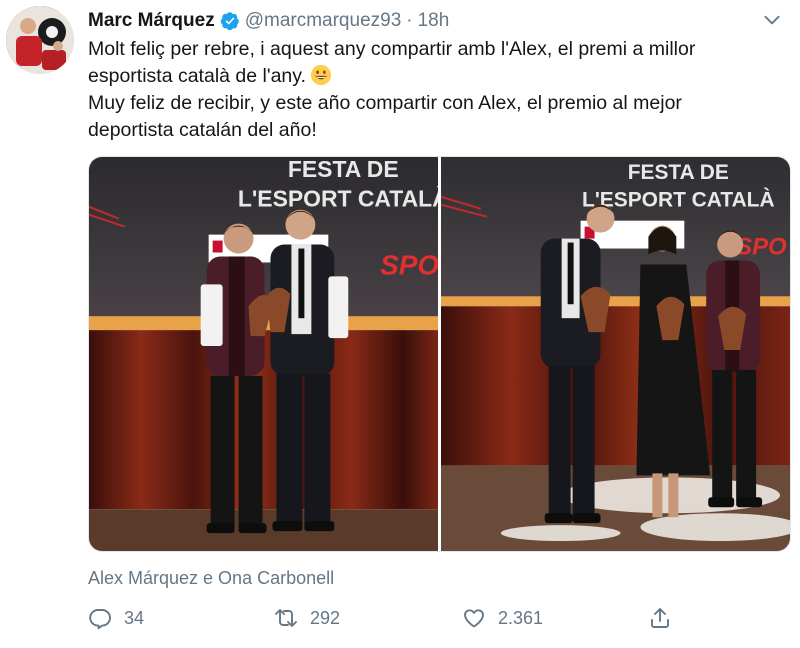 This screenshot has width=800, height=648. I want to click on like-button: 2.361, so click(502, 618).